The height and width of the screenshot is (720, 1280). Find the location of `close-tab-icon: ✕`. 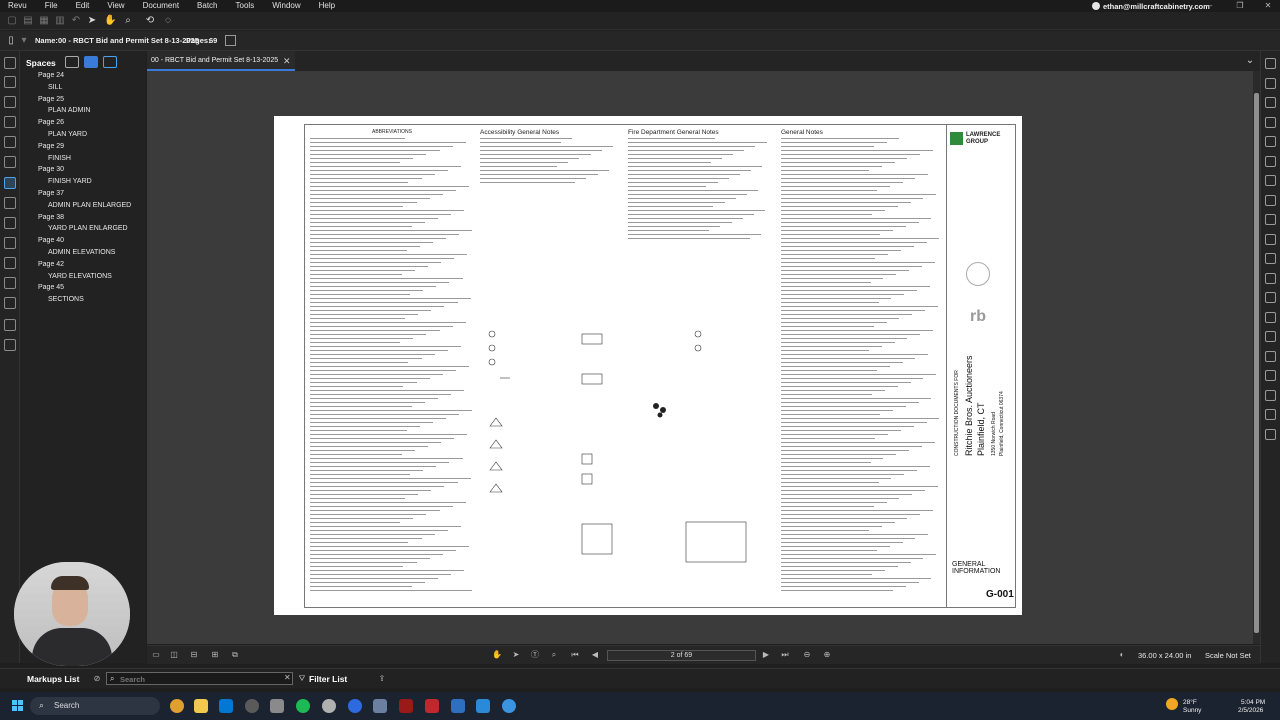

close-tab-icon: ✕ is located at coordinates (287, 61).